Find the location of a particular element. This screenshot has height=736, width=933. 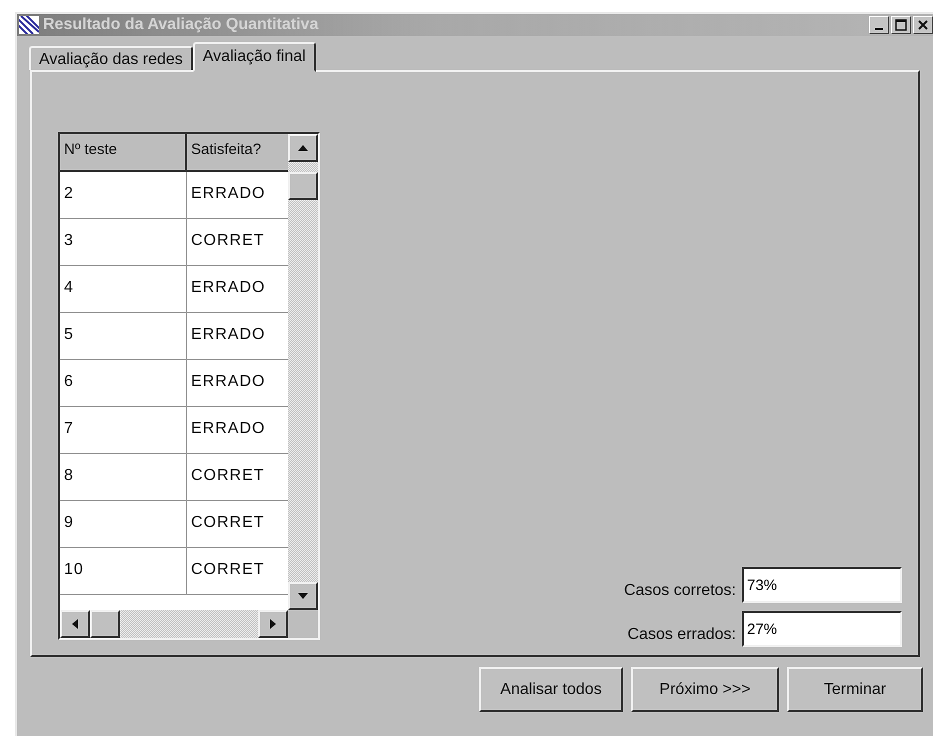

dialog-button: Próximo >>> is located at coordinates (705, 689).